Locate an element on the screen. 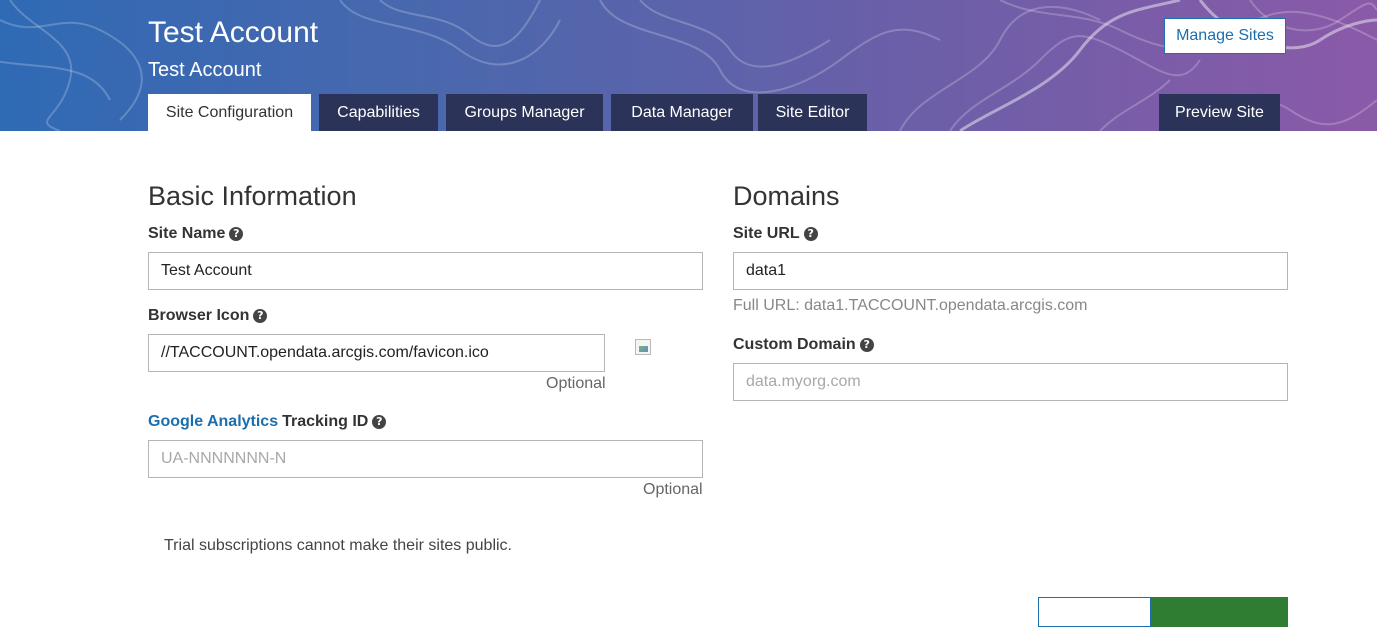  site-name-label: Site Name ? is located at coordinates (196, 234).